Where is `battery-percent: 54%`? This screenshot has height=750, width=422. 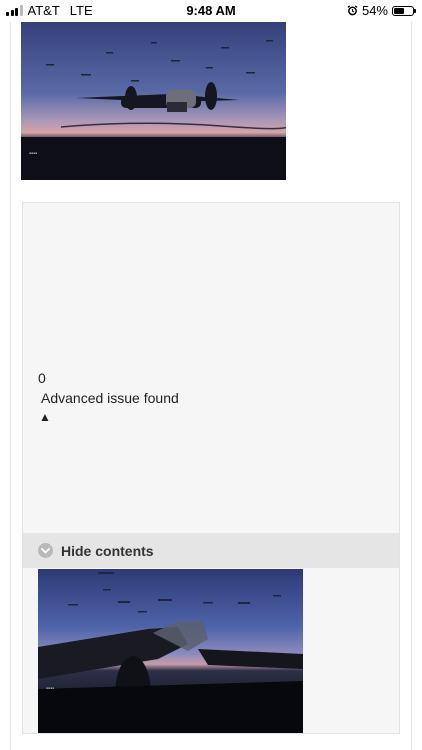 battery-percent: 54% is located at coordinates (374, 10).